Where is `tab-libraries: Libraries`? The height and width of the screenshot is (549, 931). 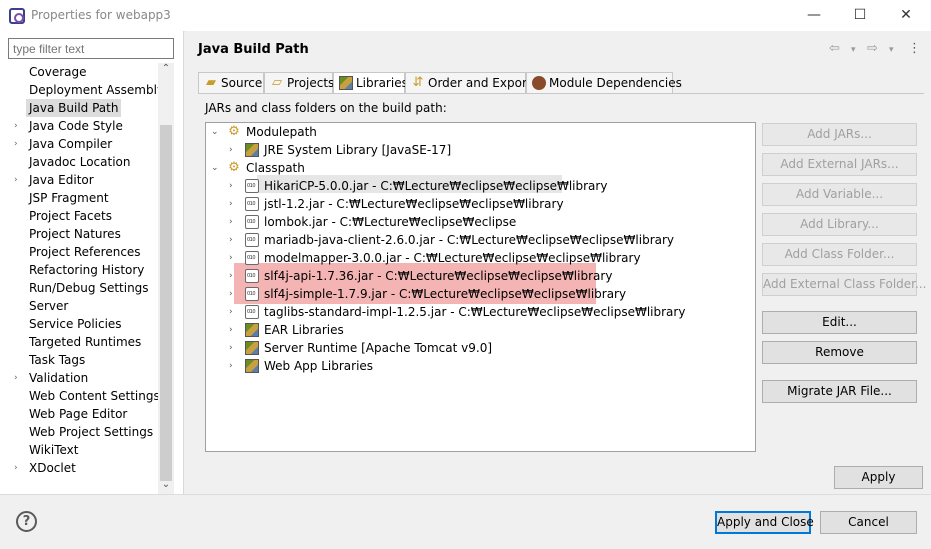 tab-libraries: Libraries is located at coordinates (370, 83).